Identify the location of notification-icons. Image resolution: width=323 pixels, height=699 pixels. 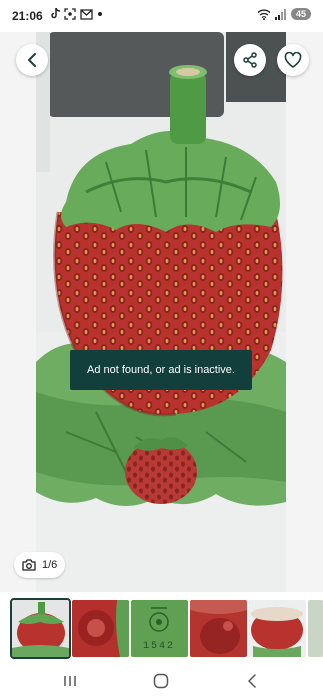
(76, 14).